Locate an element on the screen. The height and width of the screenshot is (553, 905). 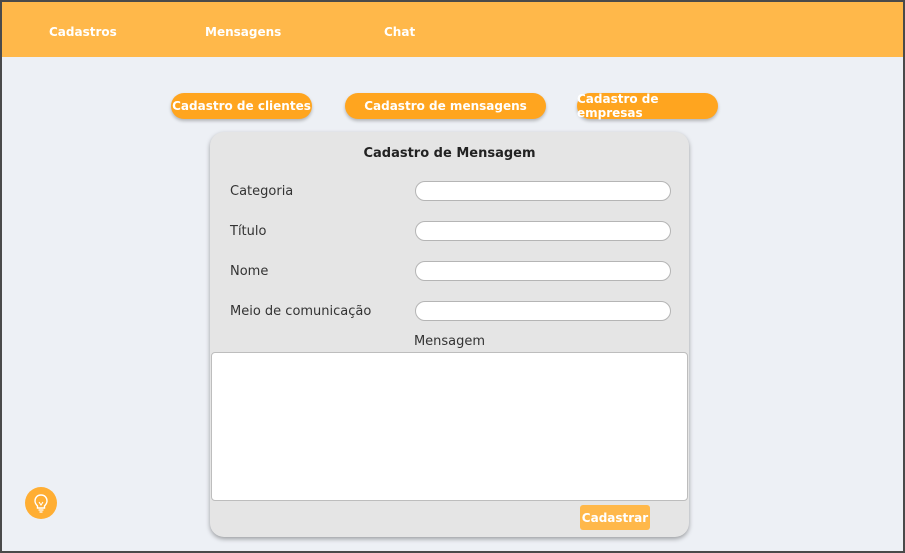
categoria-label: Categoria is located at coordinates (262, 191).